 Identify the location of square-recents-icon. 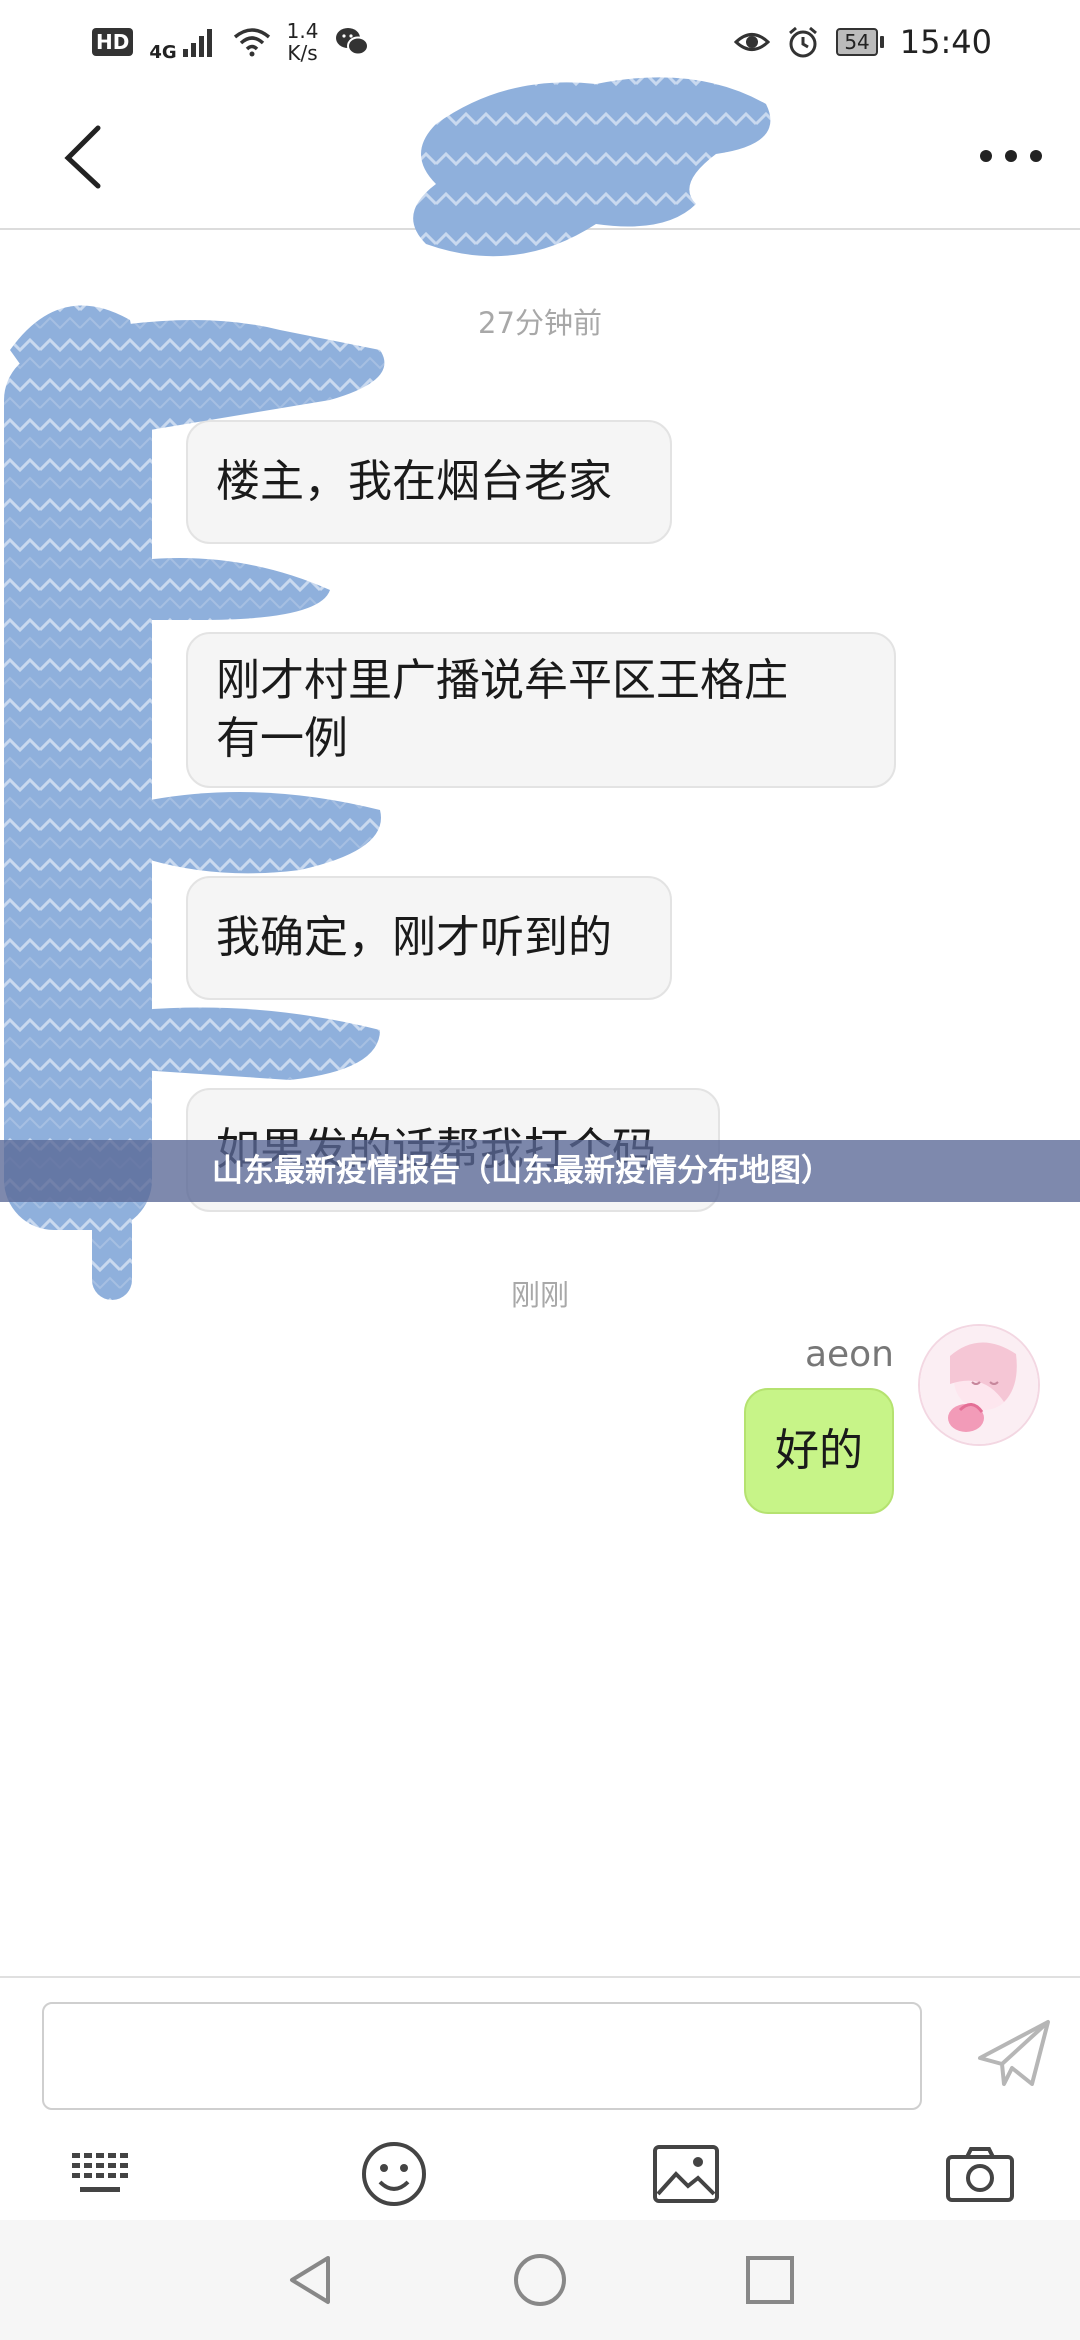
(770, 2280).